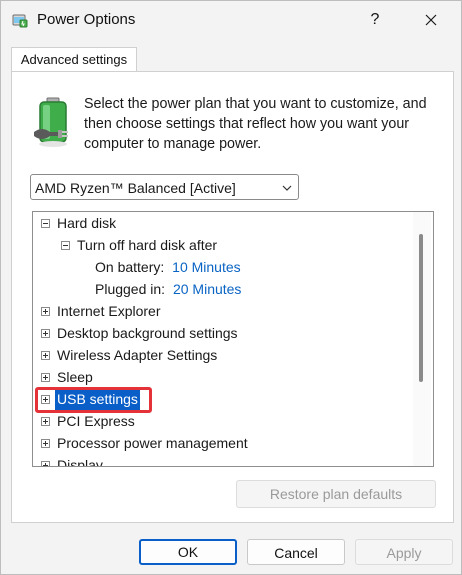 This screenshot has height=575, width=462. Describe the element at coordinates (287, 188) in the screenshot. I see `chevron-down-icon` at that location.